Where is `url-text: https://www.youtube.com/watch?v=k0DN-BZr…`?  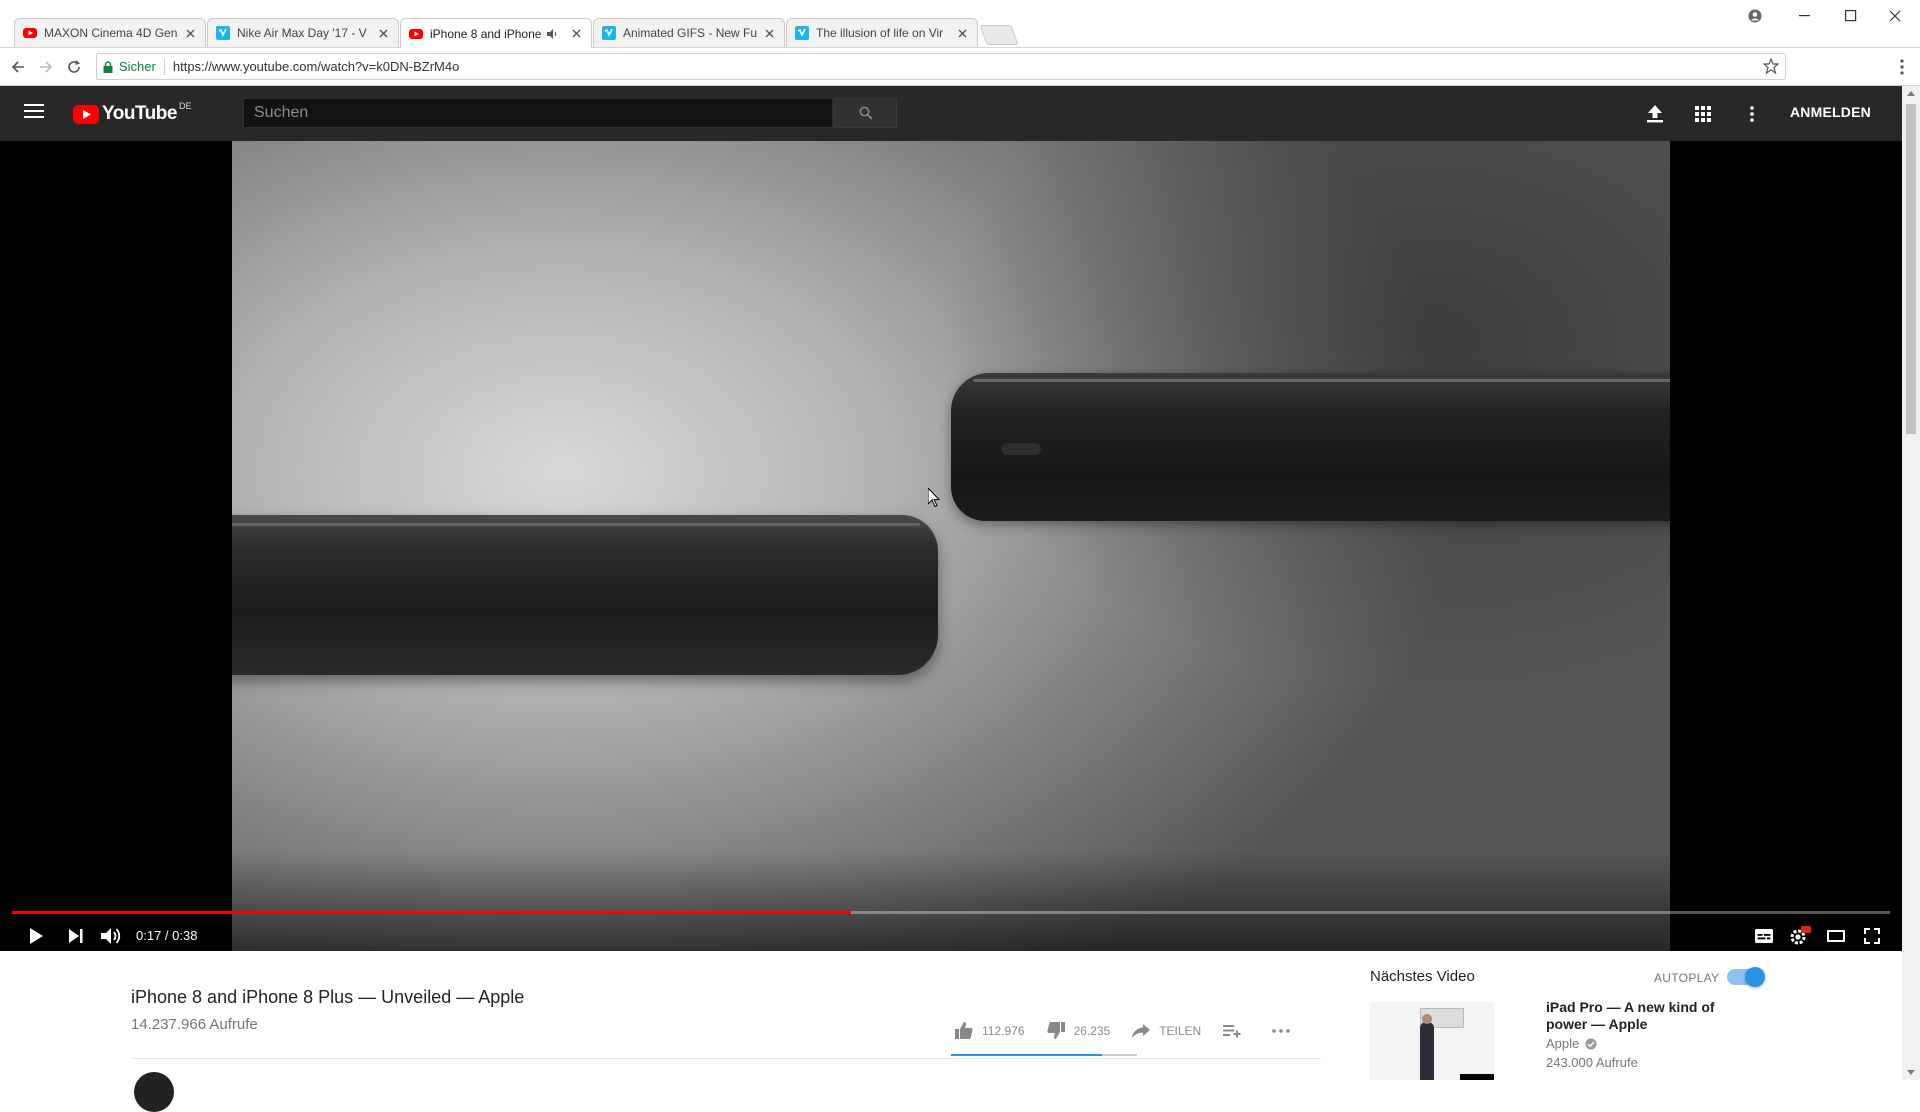
url-text: https://www.youtube.com/watch?v=k0DN-BZr… is located at coordinates (316, 66).